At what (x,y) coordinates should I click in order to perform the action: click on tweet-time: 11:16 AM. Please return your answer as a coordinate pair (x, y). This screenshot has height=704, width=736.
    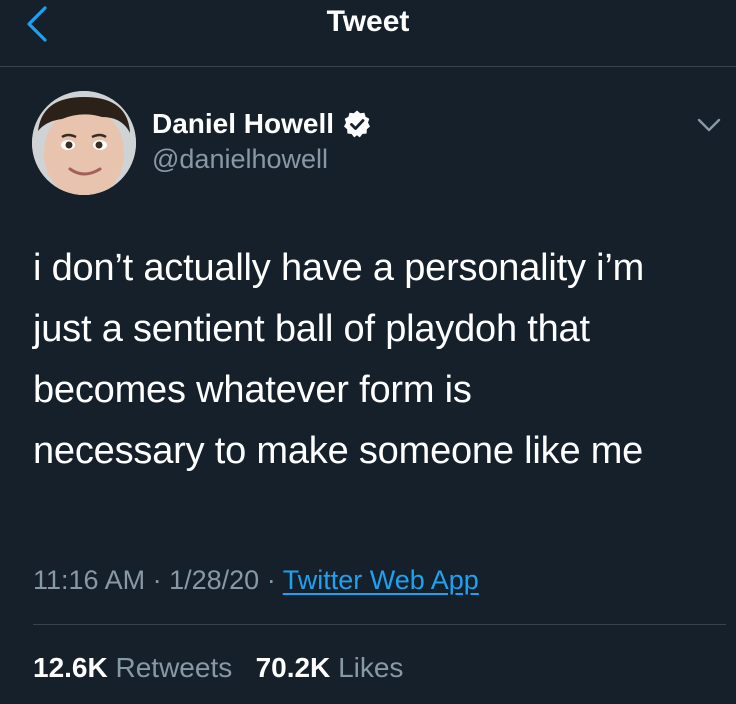
    Looking at the image, I should click on (89, 580).